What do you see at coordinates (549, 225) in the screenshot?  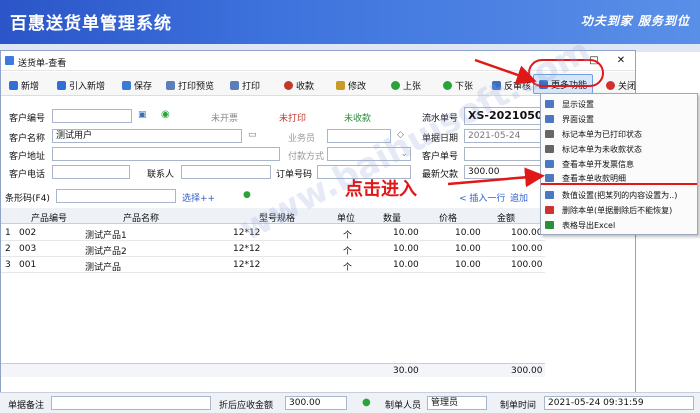 I see `excel-icon` at bounding box center [549, 225].